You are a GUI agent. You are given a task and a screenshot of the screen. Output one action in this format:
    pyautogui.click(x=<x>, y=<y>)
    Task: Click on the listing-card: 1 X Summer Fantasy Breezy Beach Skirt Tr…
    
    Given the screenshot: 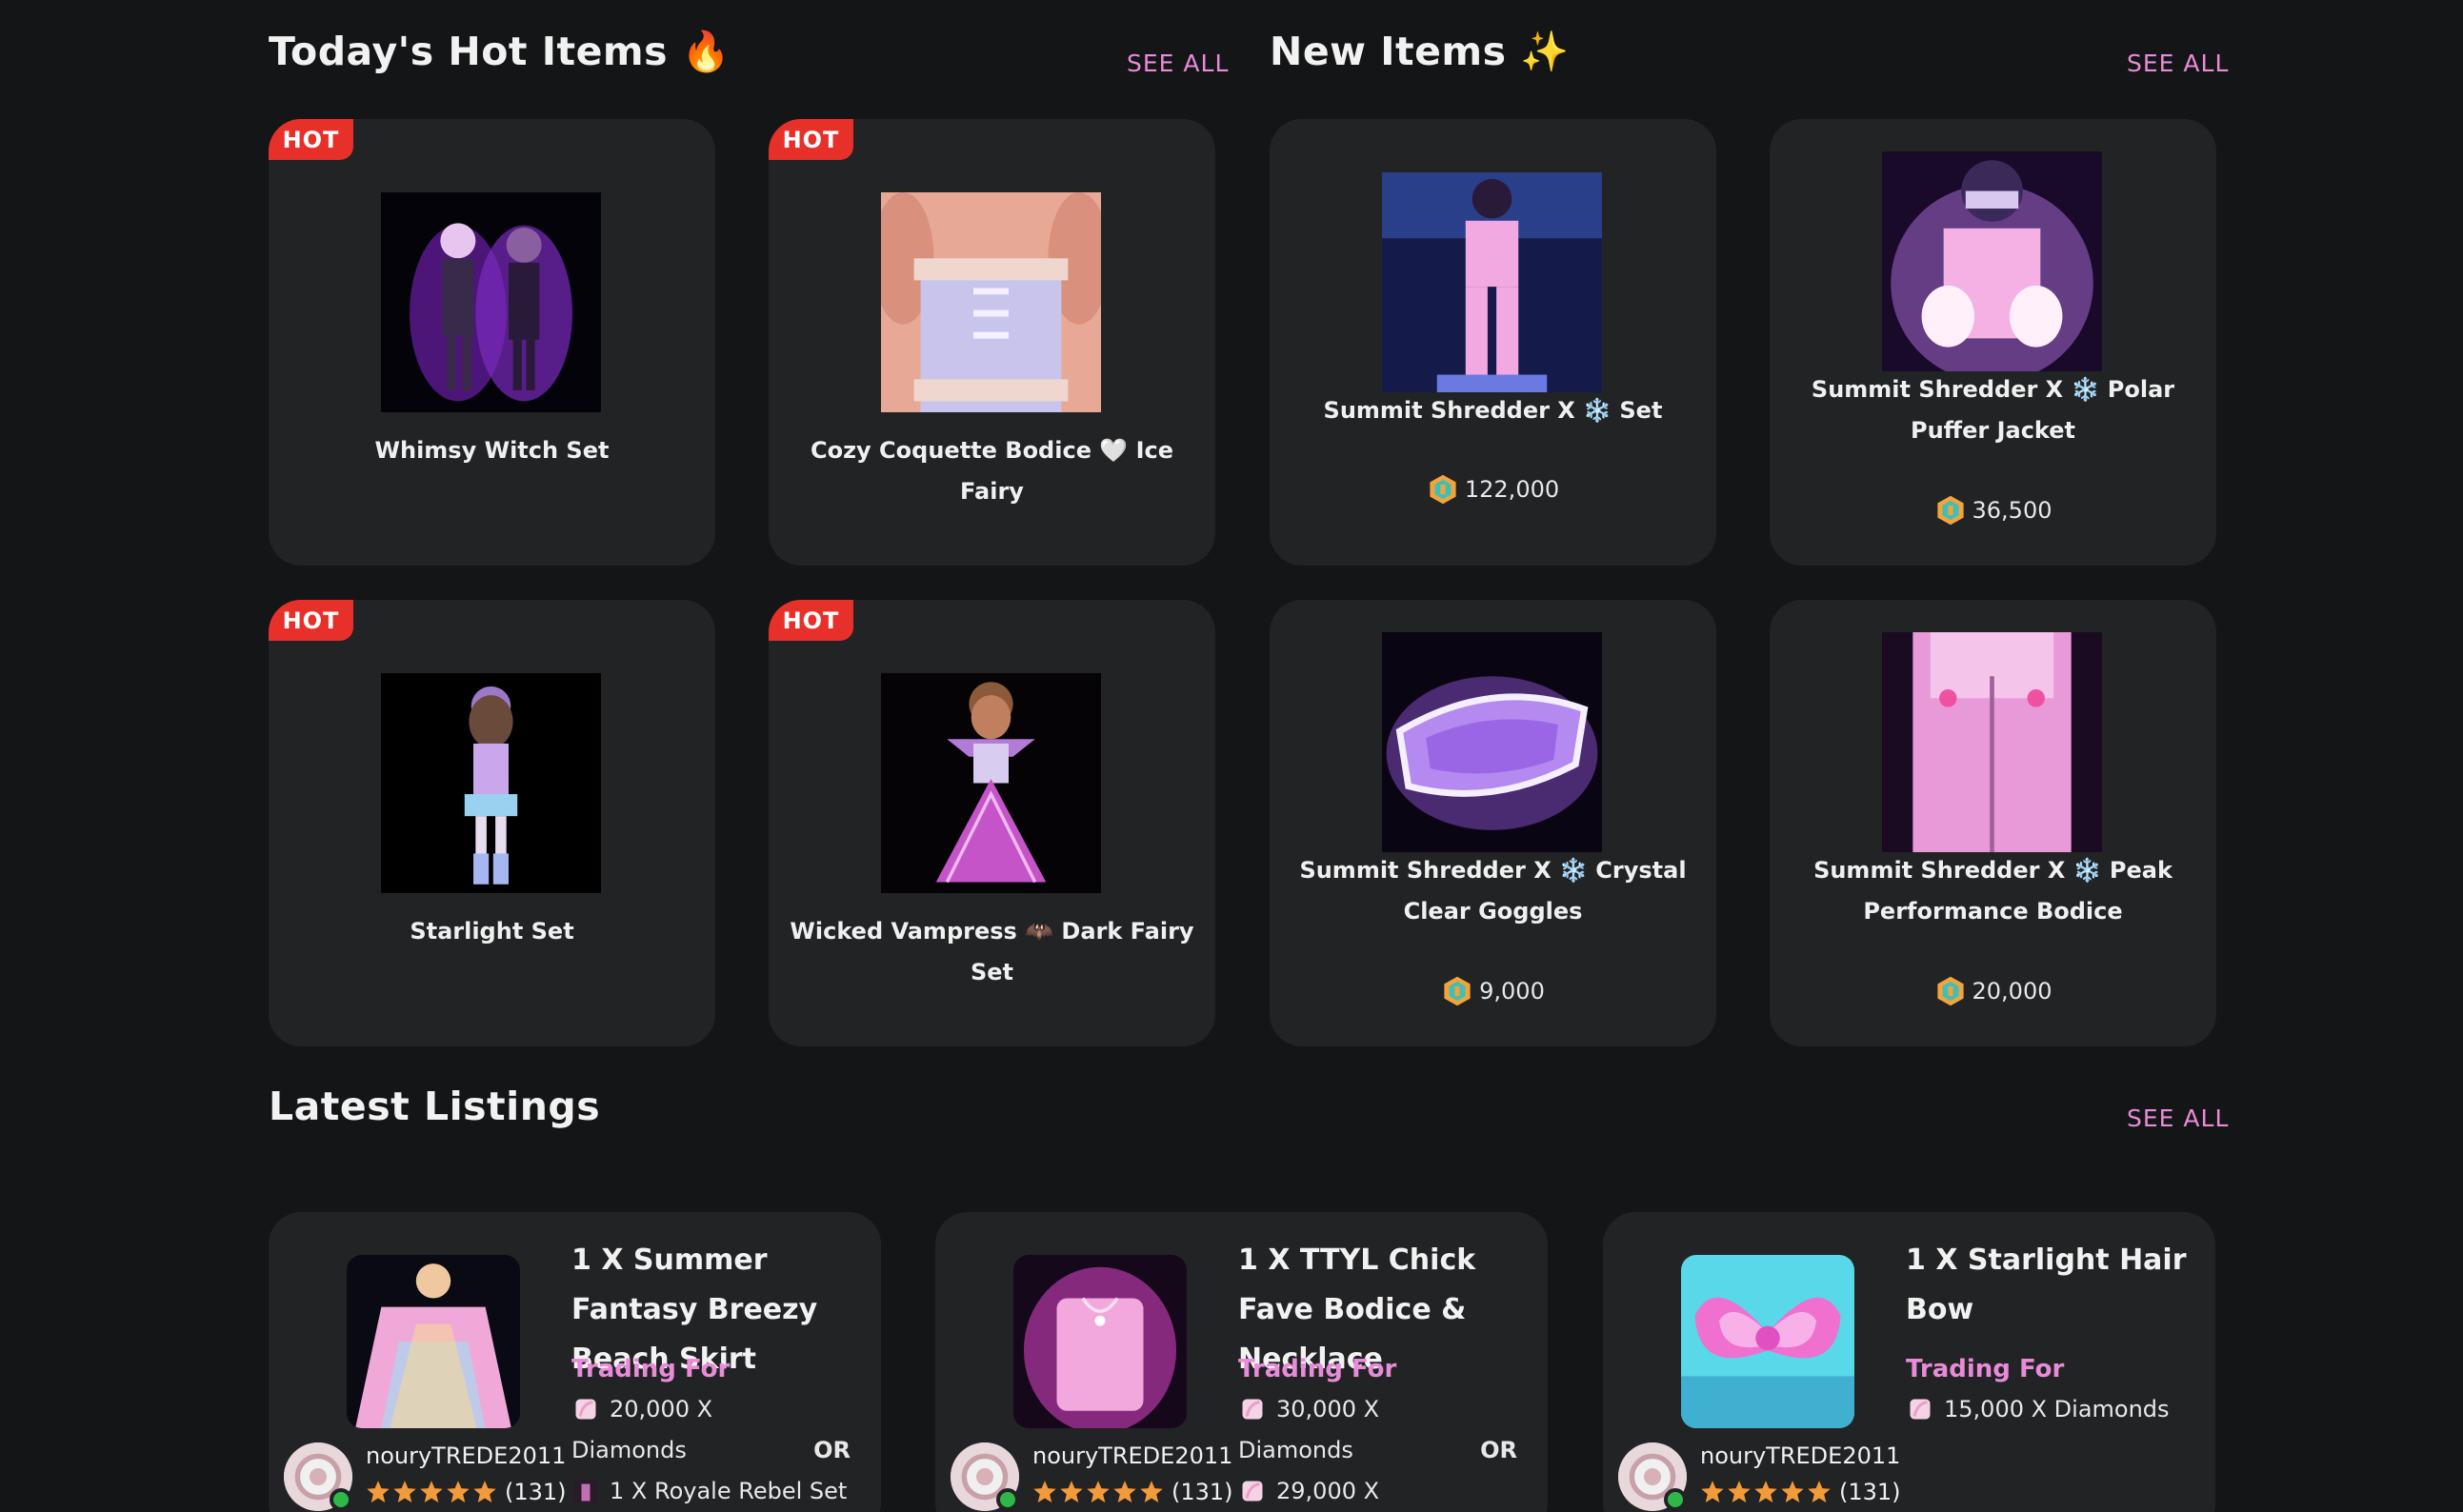 What is the action you would take?
    pyautogui.click(x=575, y=1362)
    